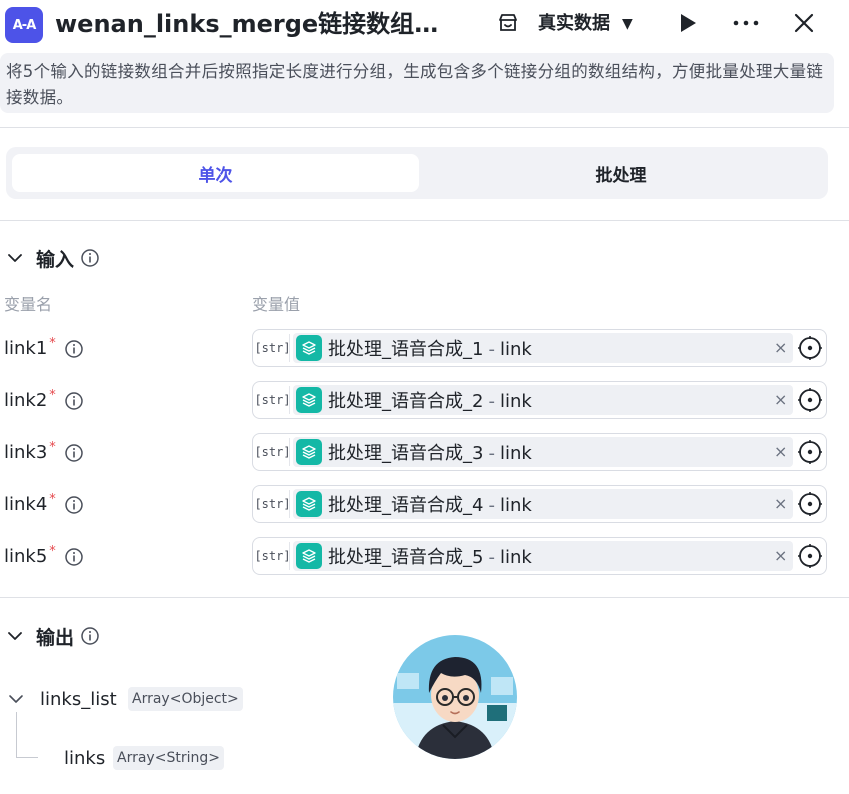 This screenshot has height=794, width=849. I want to click on input-section-header: 输入, so click(53, 258).